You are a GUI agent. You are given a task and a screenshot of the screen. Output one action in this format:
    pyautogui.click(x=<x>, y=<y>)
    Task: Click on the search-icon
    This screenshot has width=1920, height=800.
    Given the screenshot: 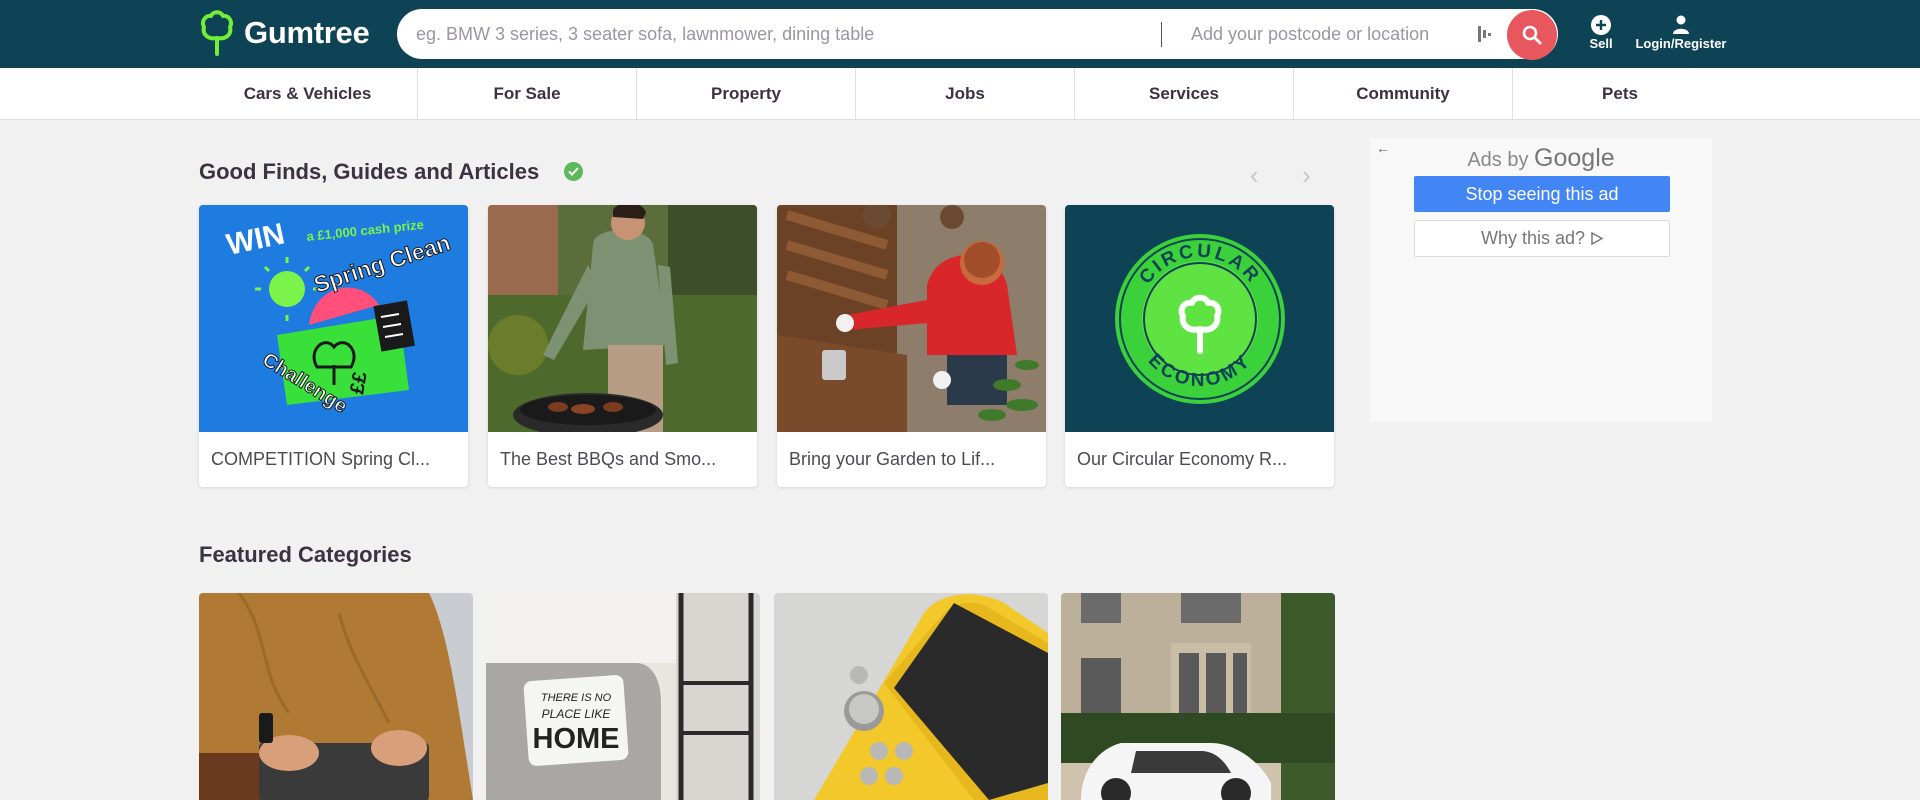 What is the action you would take?
    pyautogui.click(x=1532, y=35)
    